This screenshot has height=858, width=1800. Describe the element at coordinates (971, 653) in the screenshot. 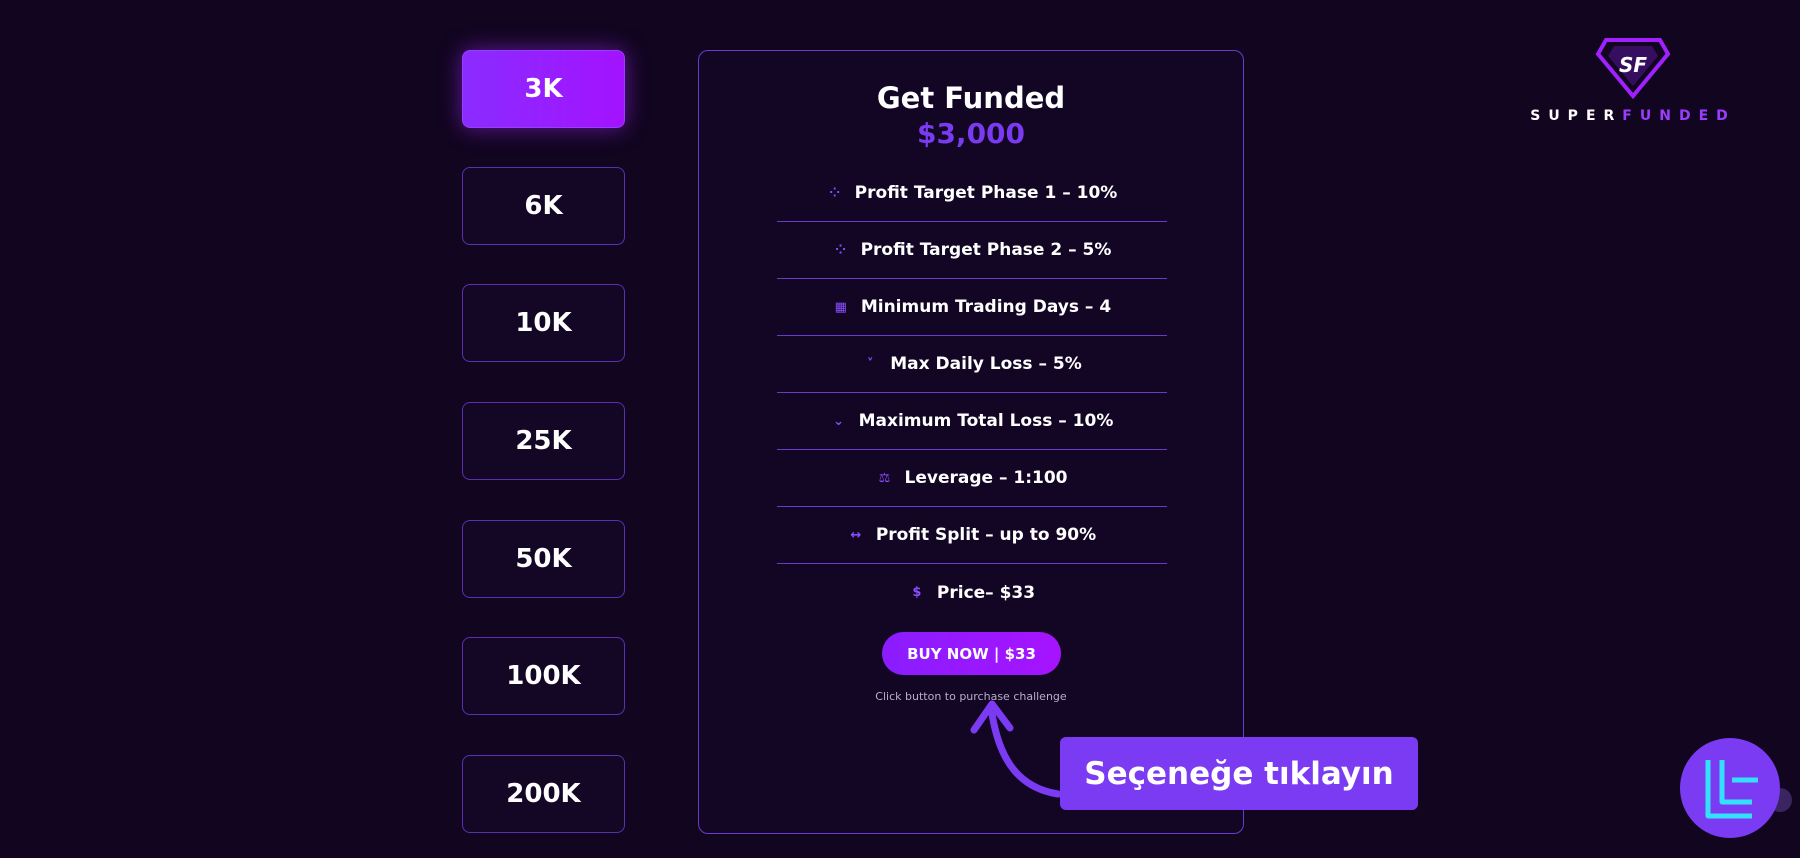

I see `buy-now-button: BUY NOW | $33` at that location.